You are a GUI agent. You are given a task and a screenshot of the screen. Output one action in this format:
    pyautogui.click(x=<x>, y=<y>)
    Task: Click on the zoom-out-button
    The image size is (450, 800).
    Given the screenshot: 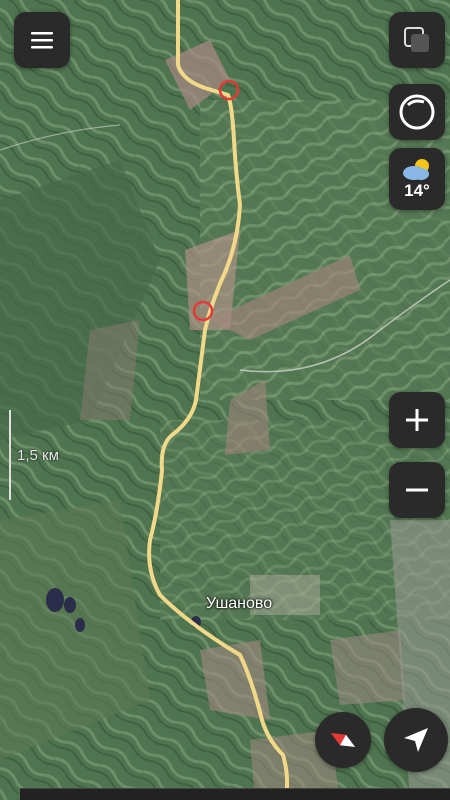 What is the action you would take?
    pyautogui.click(x=417, y=490)
    